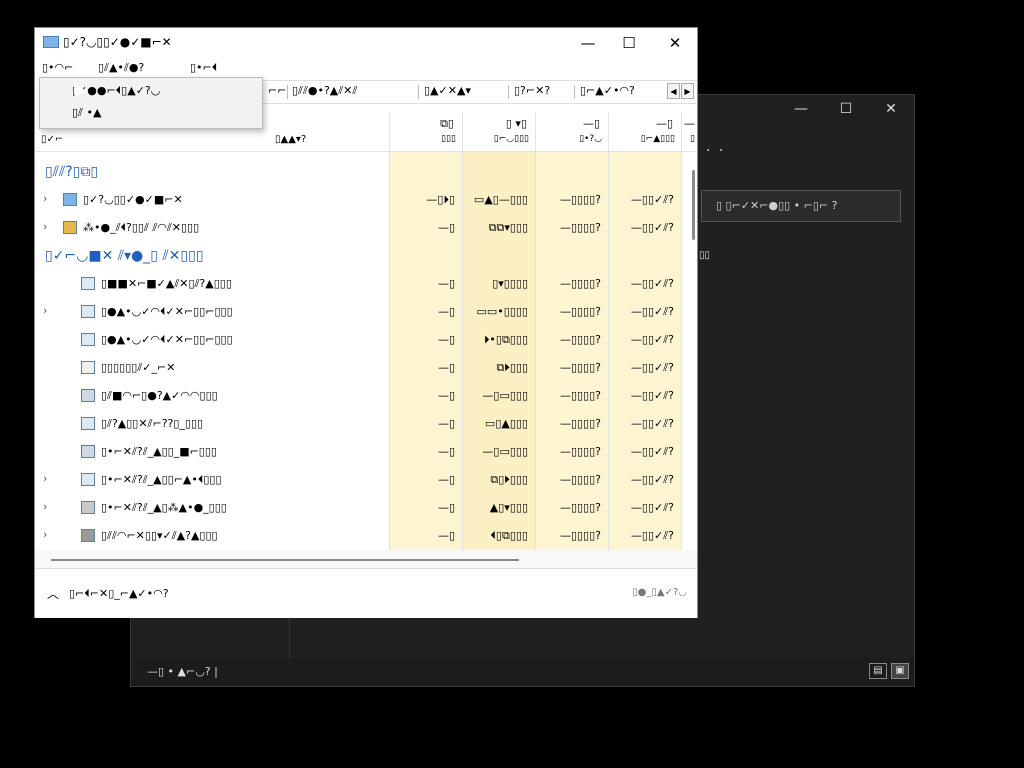 Image resolution: width=1024 pixels, height=768 pixels. Describe the element at coordinates (801, 206) in the screenshot. I see `bg-search-input: ▯ ▯⌐✓✕⌐●▯▯ • ⌐▯⌐ ?` at that location.